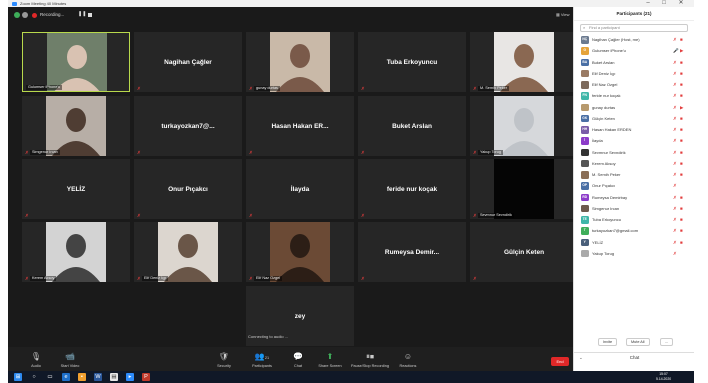 This screenshot has width=708, height=383. Describe the element at coordinates (634, 39) in the screenshot. I see `participant-row: NÇ Nagihan Çağler (Host, me) ✗ ■` at that location.